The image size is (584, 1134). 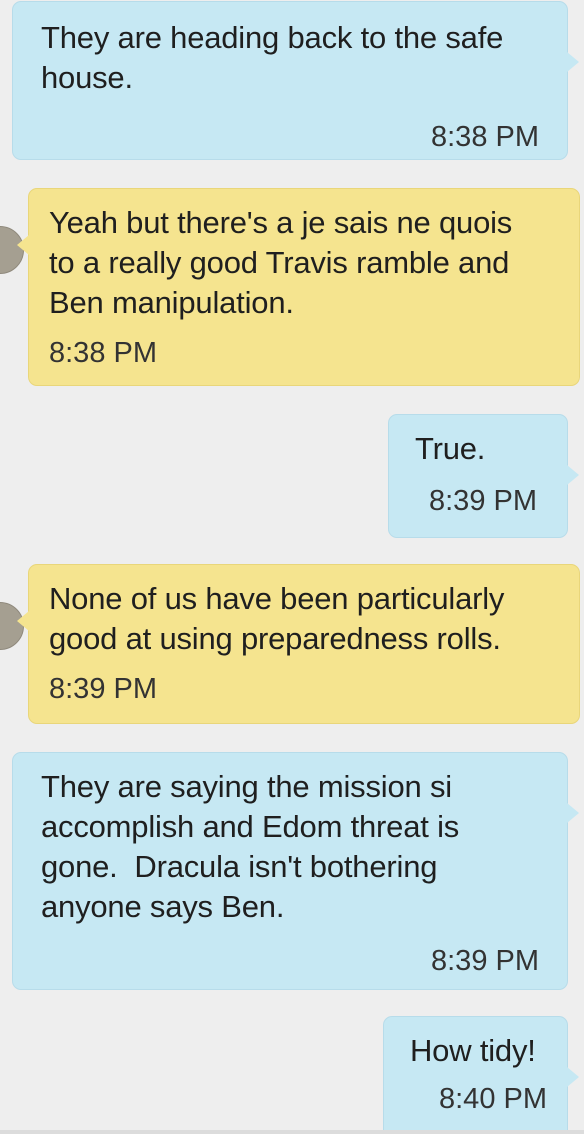 What do you see at coordinates (292, 1132) in the screenshot?
I see `bottom-divider` at bounding box center [292, 1132].